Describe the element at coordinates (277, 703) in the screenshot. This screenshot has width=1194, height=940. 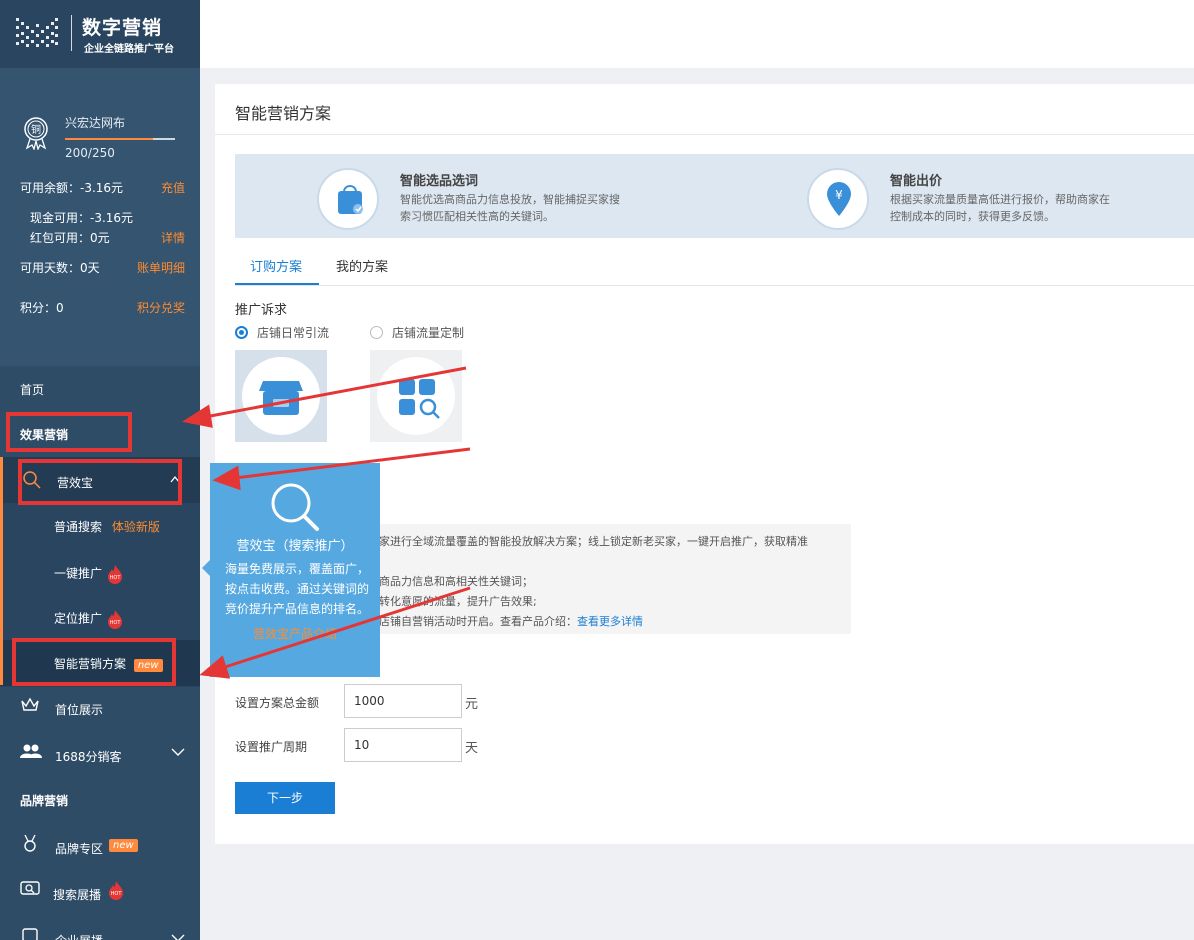
I see `budget-label: 设置方案总金额` at that location.